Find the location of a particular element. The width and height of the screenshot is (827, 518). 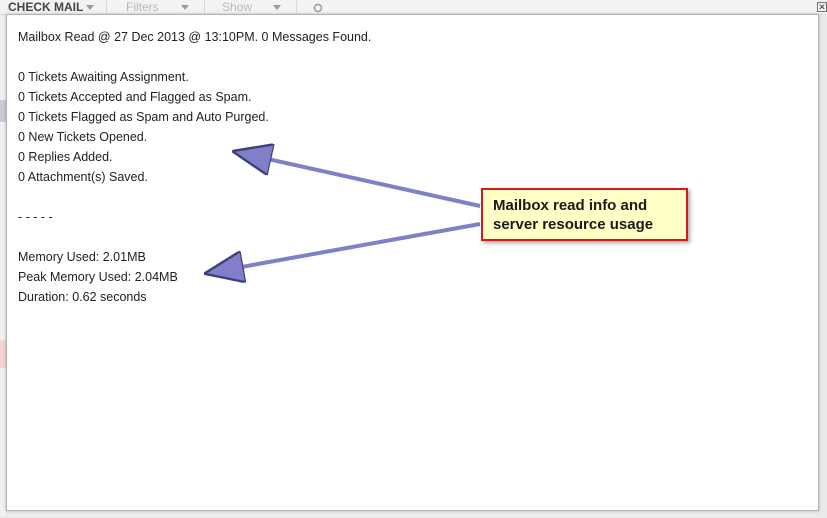

log-line-attachments: 0 Attachment(s) Saved. is located at coordinates (83, 177).